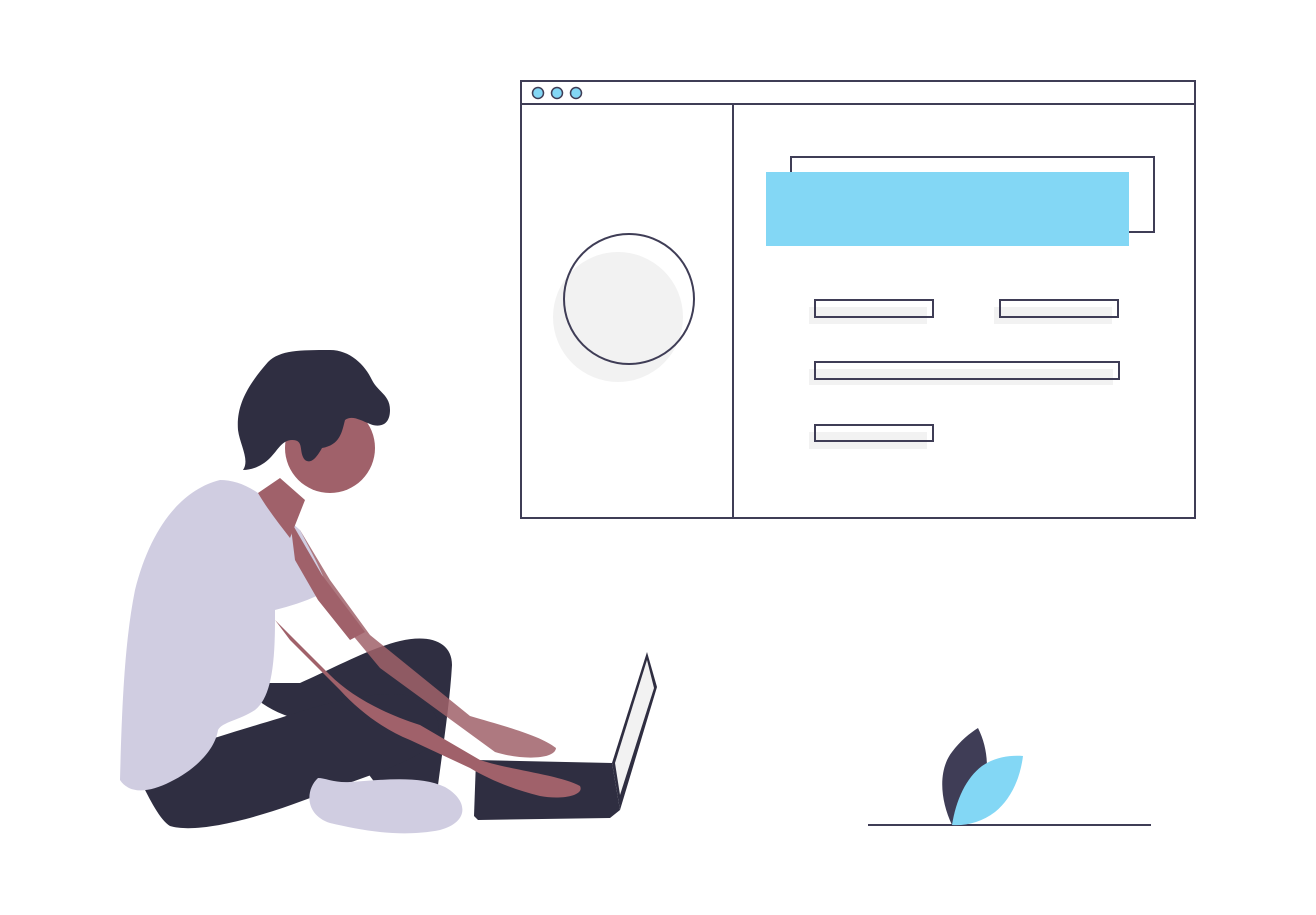 The height and width of the screenshot is (915, 1316). What do you see at coordinates (1009, 777) in the screenshot?
I see `plant` at bounding box center [1009, 777].